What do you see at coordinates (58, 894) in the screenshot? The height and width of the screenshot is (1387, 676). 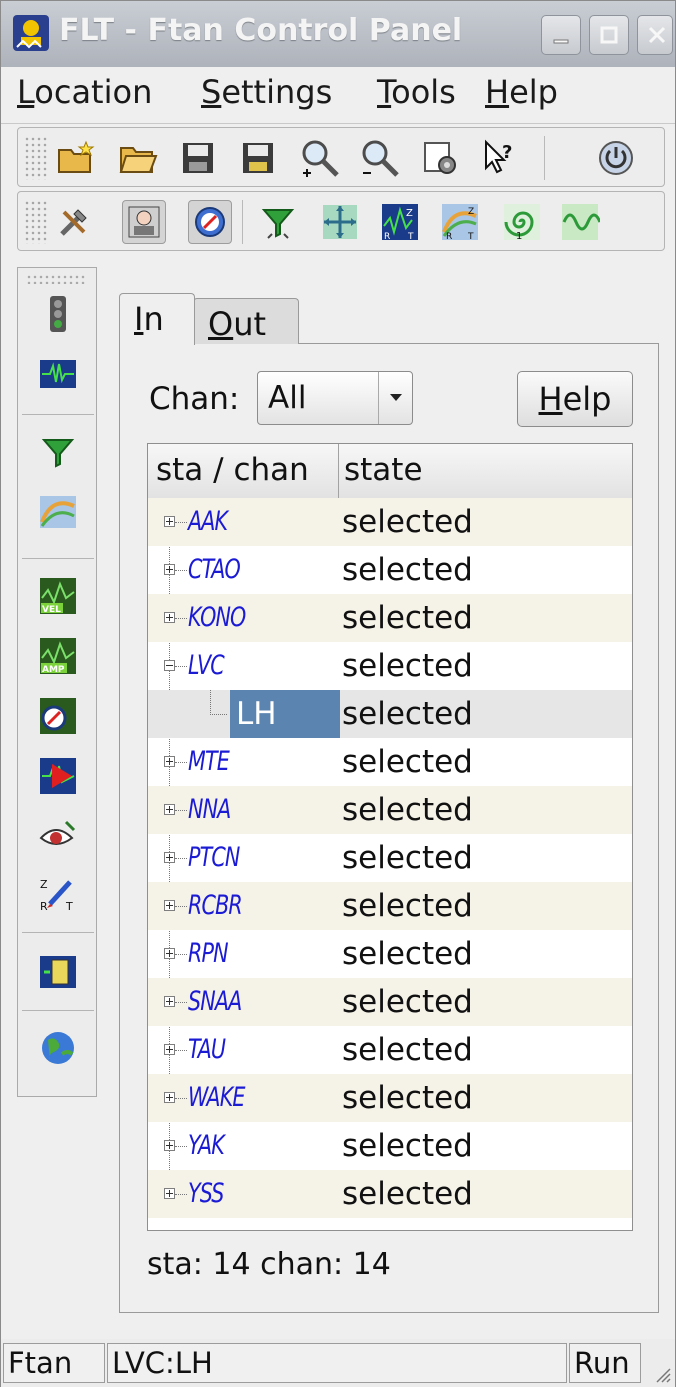 I see `zrt-pen-button: ZR T` at bounding box center [58, 894].